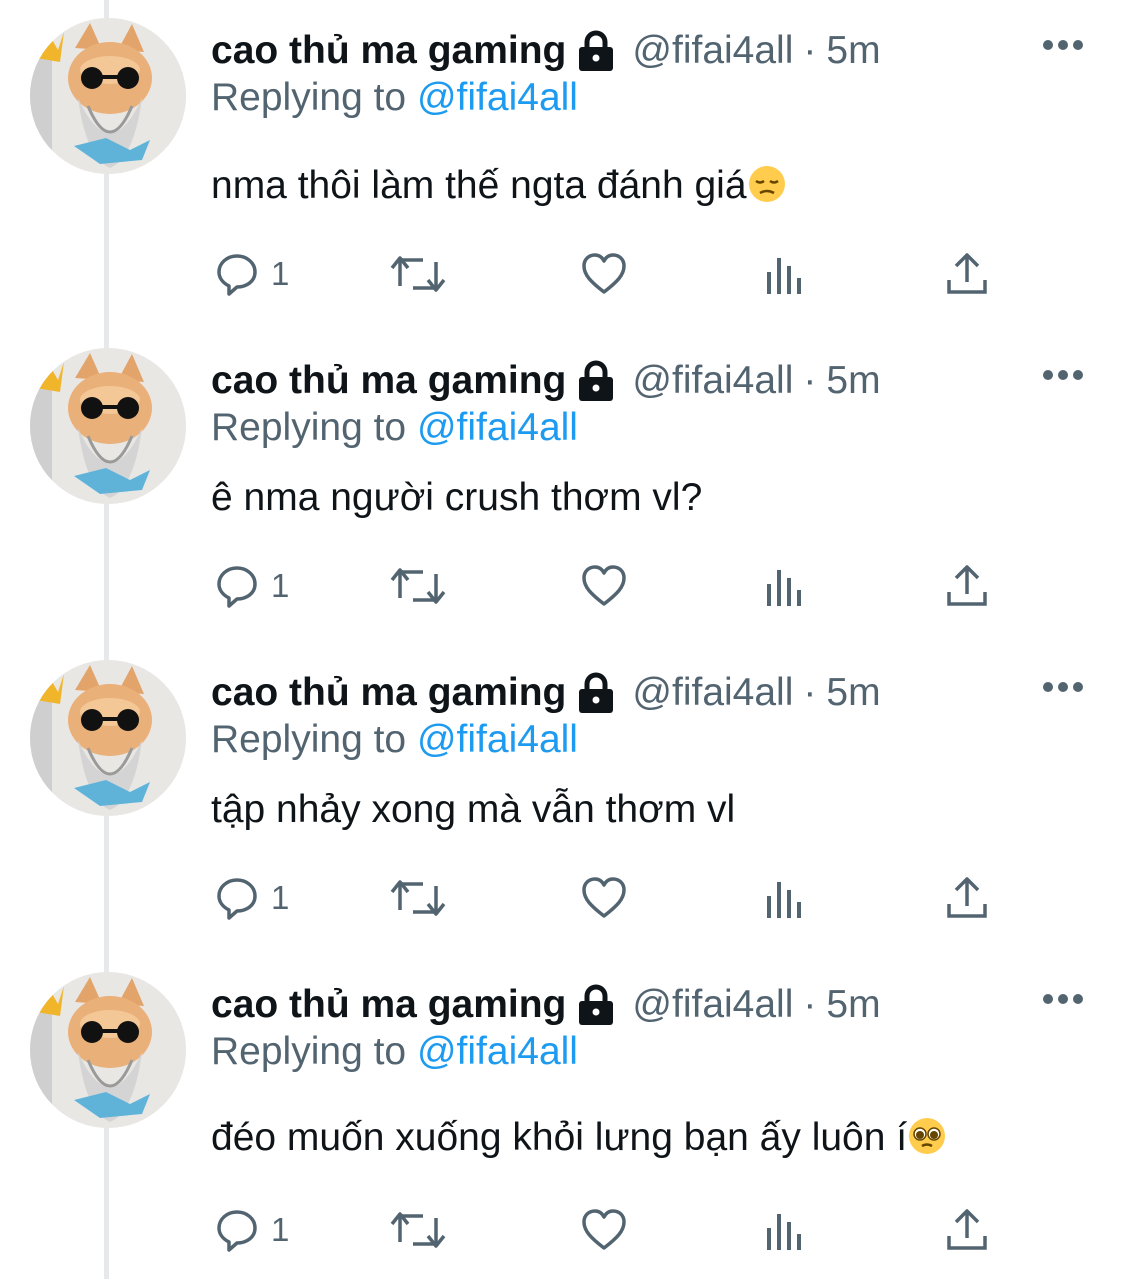 The height and width of the screenshot is (1279, 1125). I want to click on pensive-face-emoji-icon, so click(766, 184).